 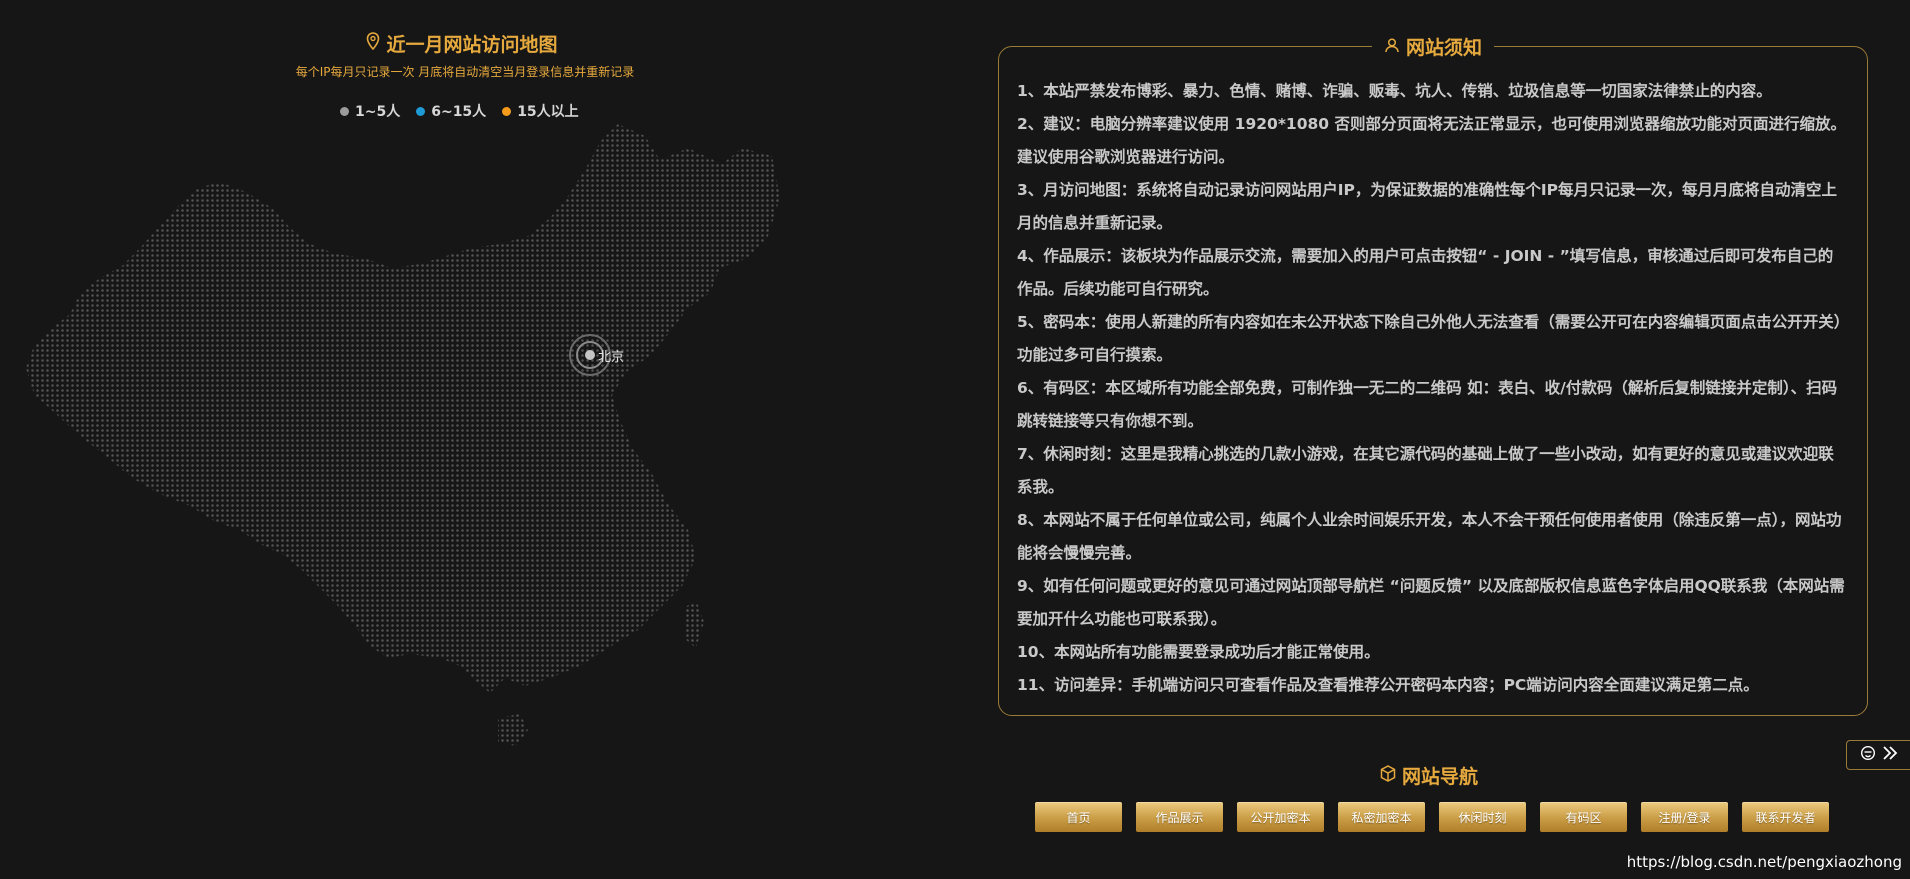 I want to click on map-title: 近一月网站访问地图, so click(x=465, y=43).